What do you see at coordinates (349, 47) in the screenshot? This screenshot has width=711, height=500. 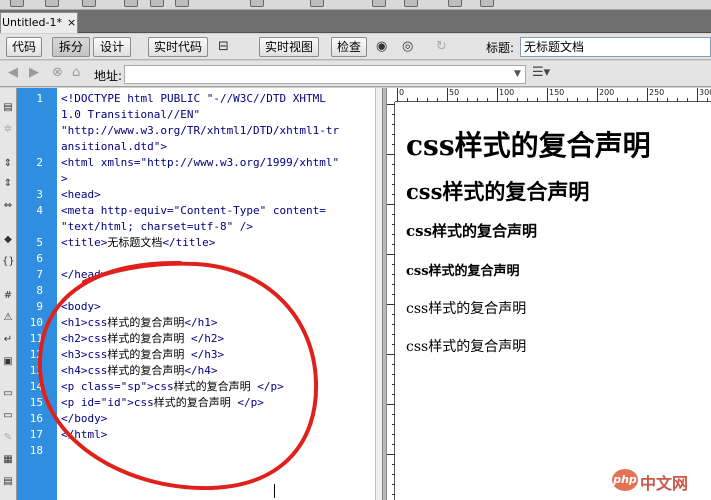 I see `inspect-button: 检查` at bounding box center [349, 47].